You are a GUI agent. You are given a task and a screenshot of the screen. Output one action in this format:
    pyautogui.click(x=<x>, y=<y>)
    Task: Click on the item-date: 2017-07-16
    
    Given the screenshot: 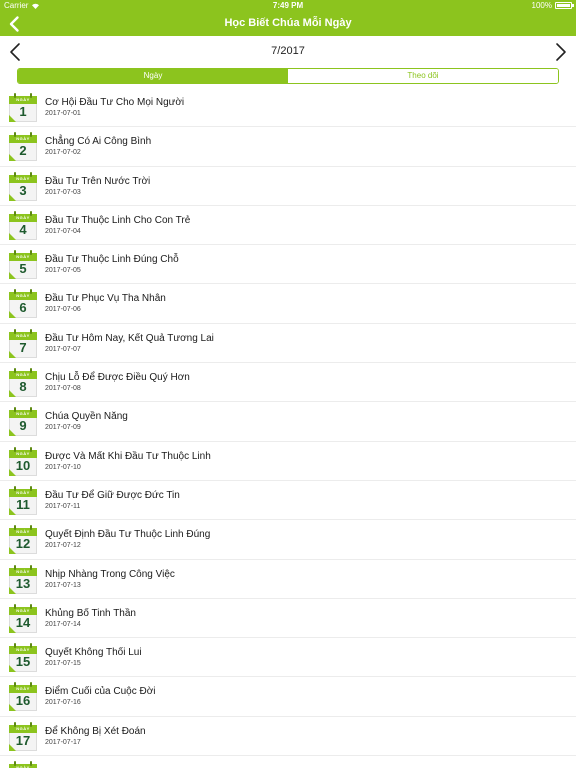 What is the action you would take?
    pyautogui.click(x=63, y=703)
    